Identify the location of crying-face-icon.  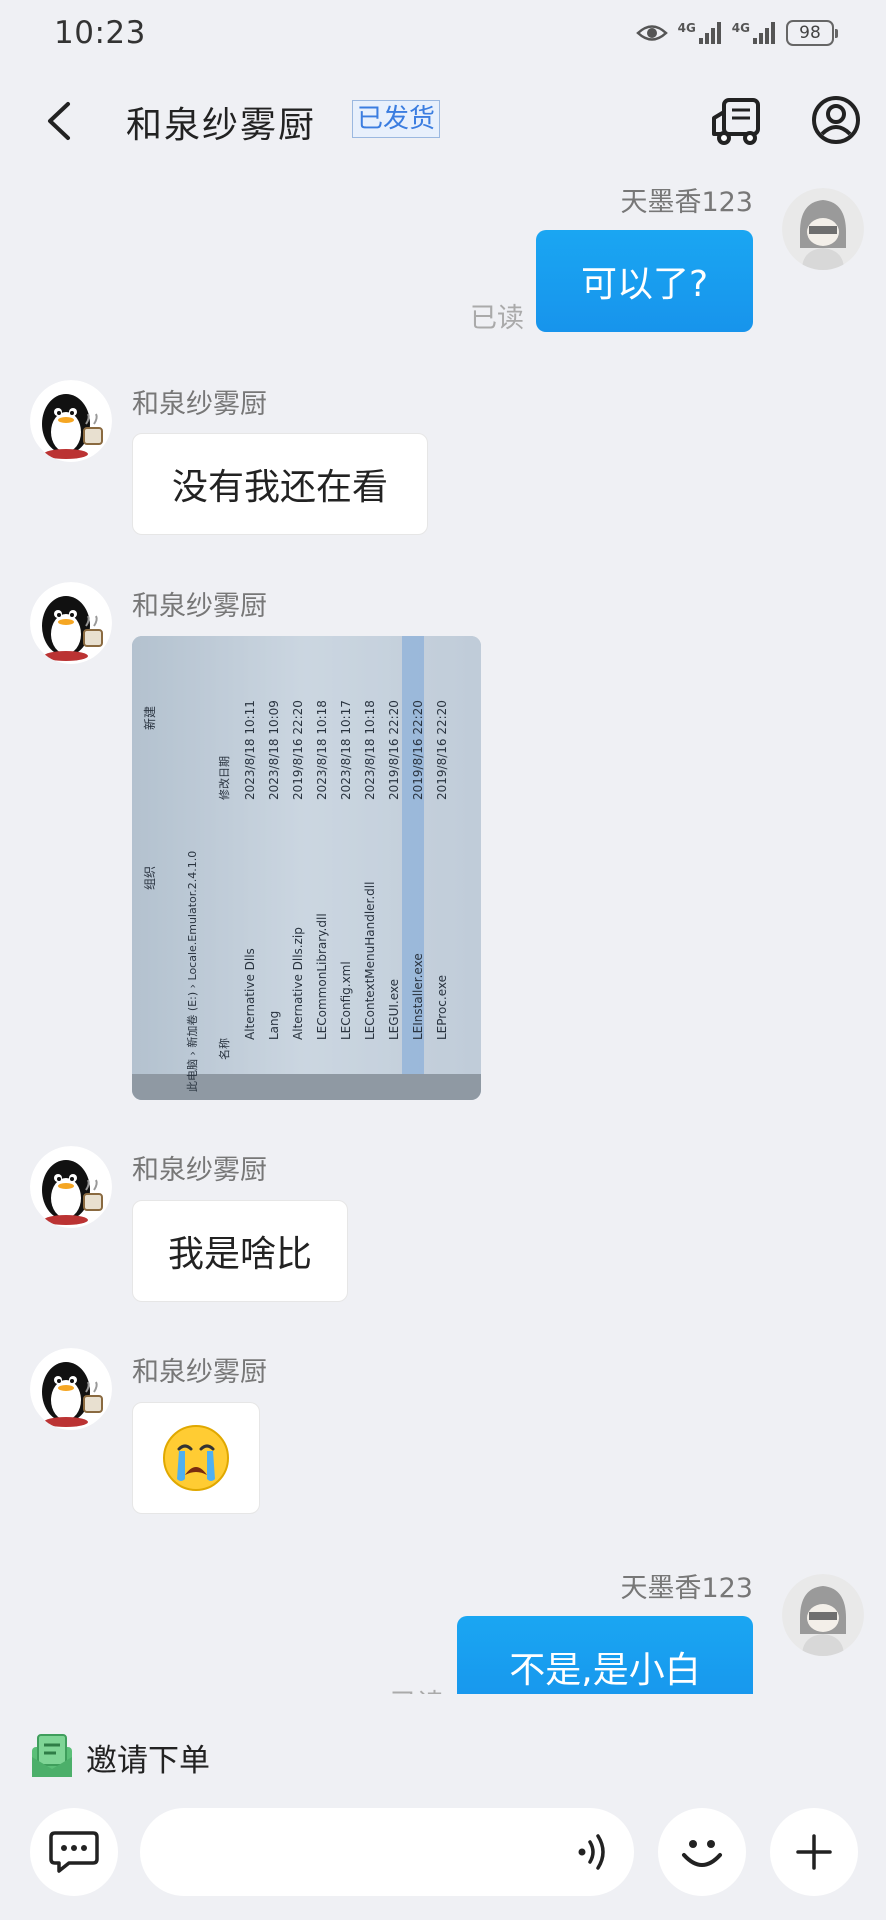
(196, 1458).